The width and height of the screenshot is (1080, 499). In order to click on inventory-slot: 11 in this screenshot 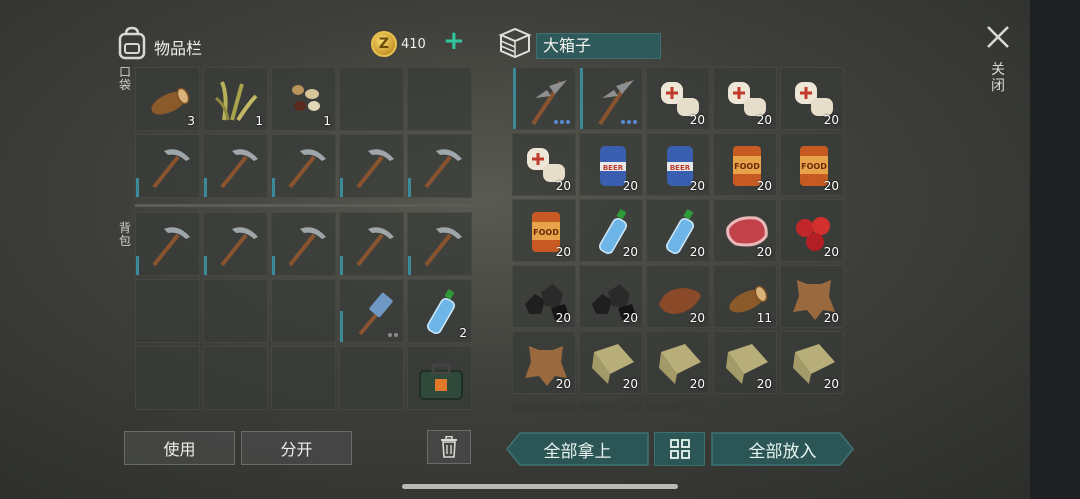, I will do `click(745, 296)`.